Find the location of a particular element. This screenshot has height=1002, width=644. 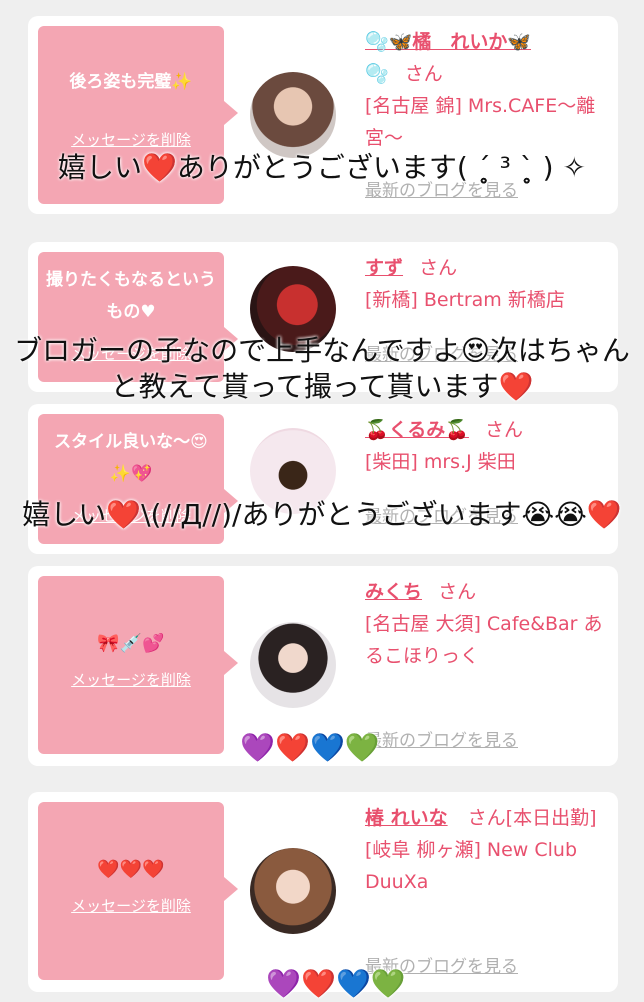

reply-caption: 嬉しい❤️ありがとうございます( ˊ̥̥̥̥̥ ³ ˋ̥̥̥̥̥ ) ✧ is located at coordinates (322, 167).